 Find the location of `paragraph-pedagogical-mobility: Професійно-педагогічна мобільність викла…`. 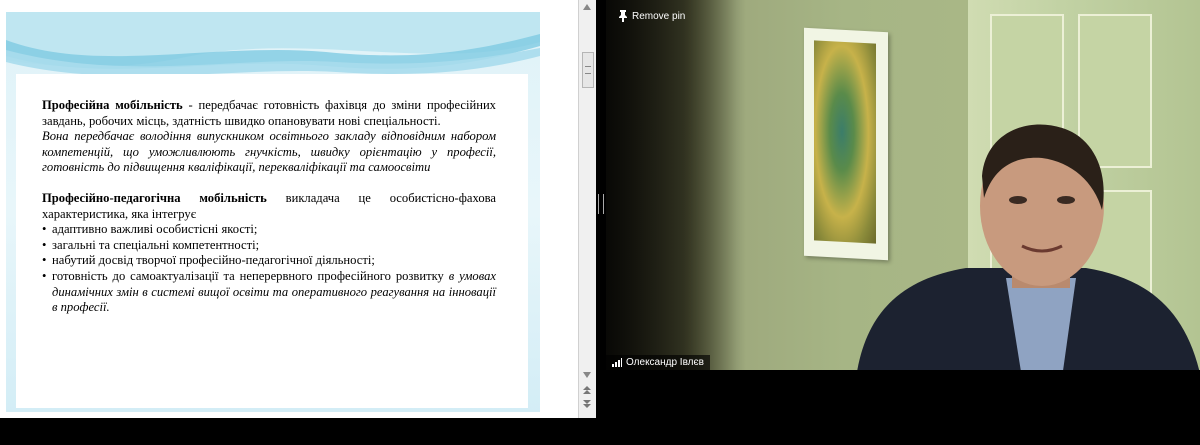

paragraph-pedagogical-mobility: Професійно-педагогічна мобільність викла… is located at coordinates (269, 206).